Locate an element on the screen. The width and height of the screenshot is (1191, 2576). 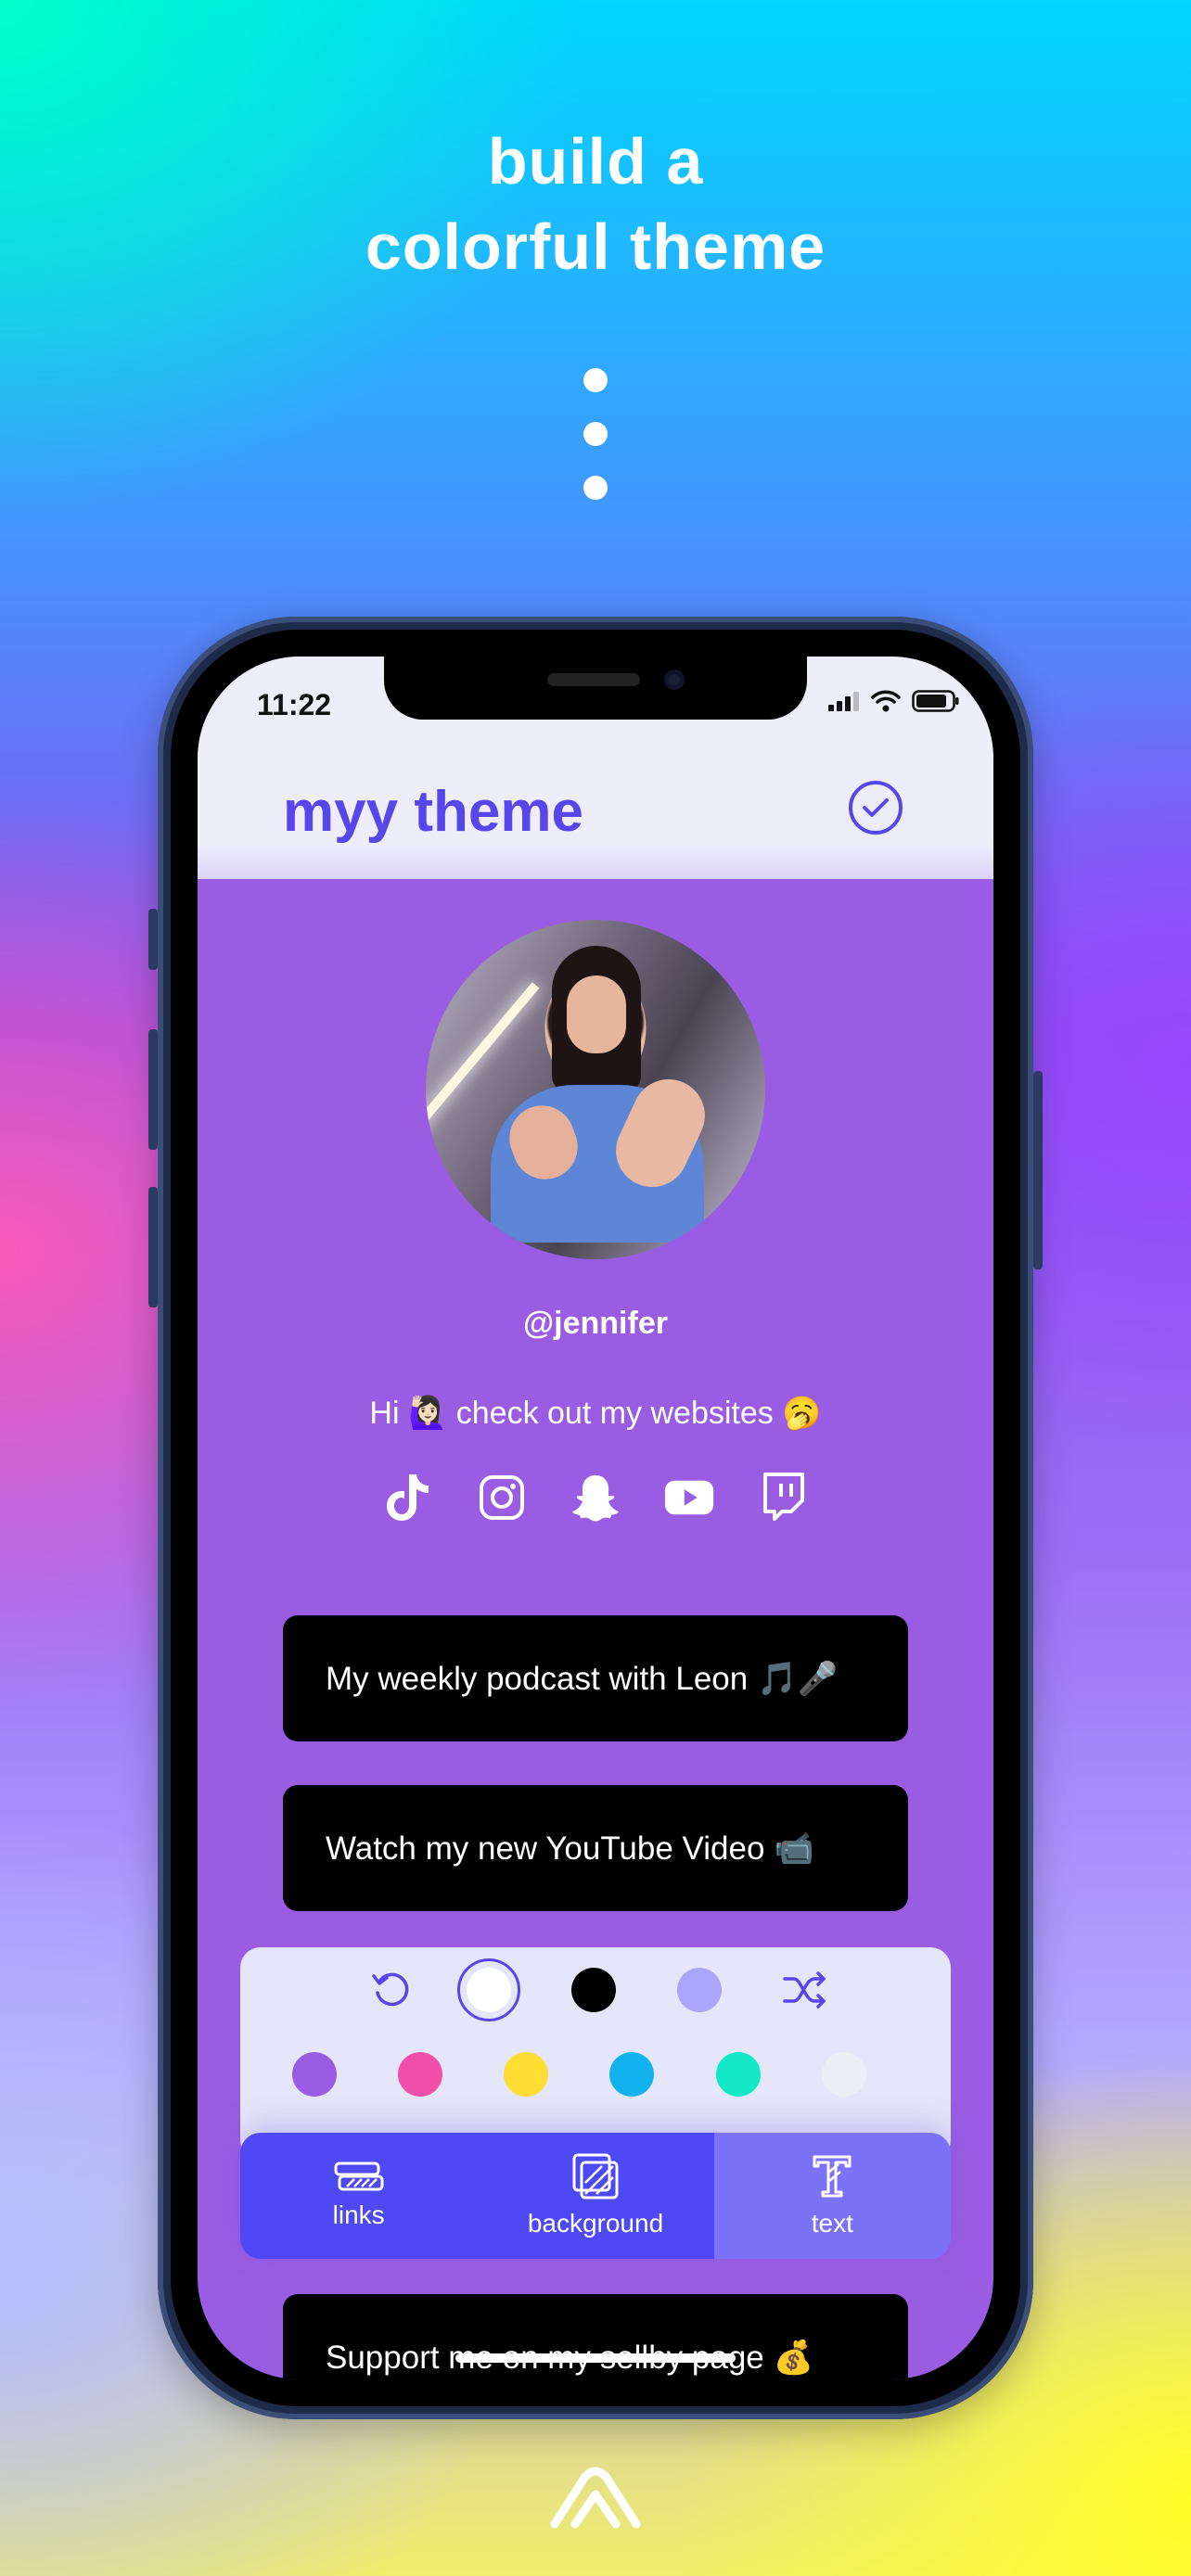
color-swatch-white-selected is located at coordinates (488, 1990).